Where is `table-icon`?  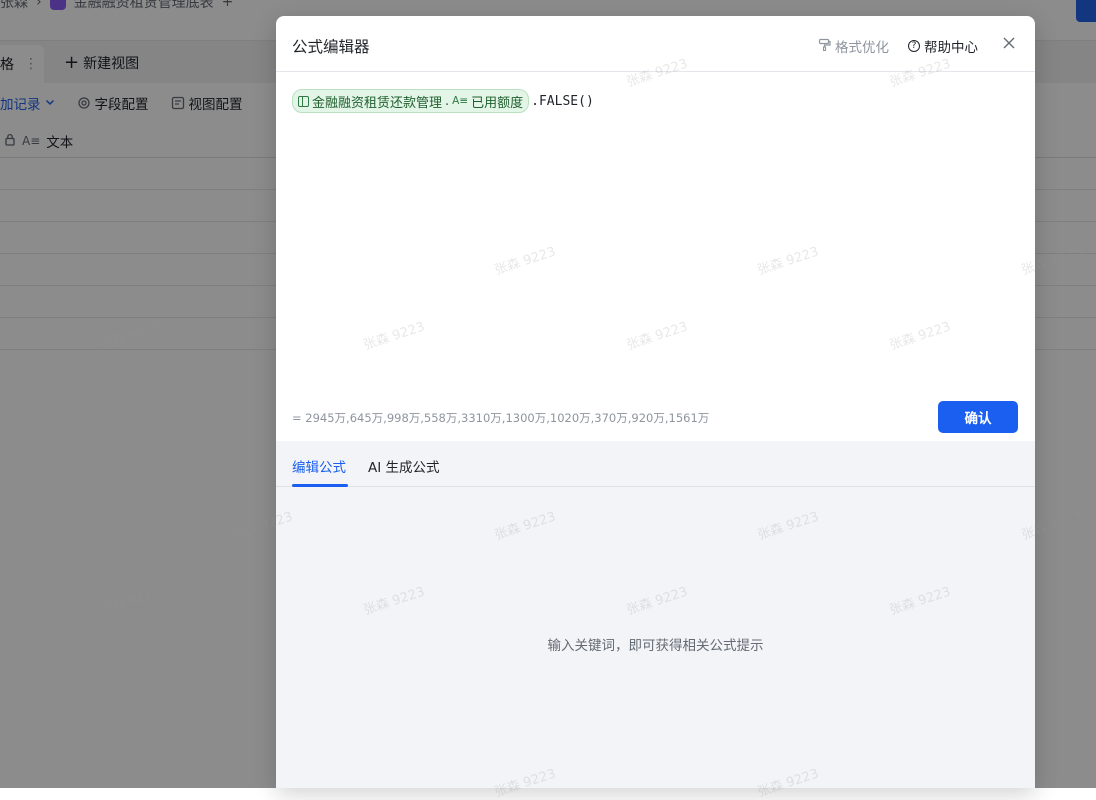
table-icon is located at coordinates (303, 101).